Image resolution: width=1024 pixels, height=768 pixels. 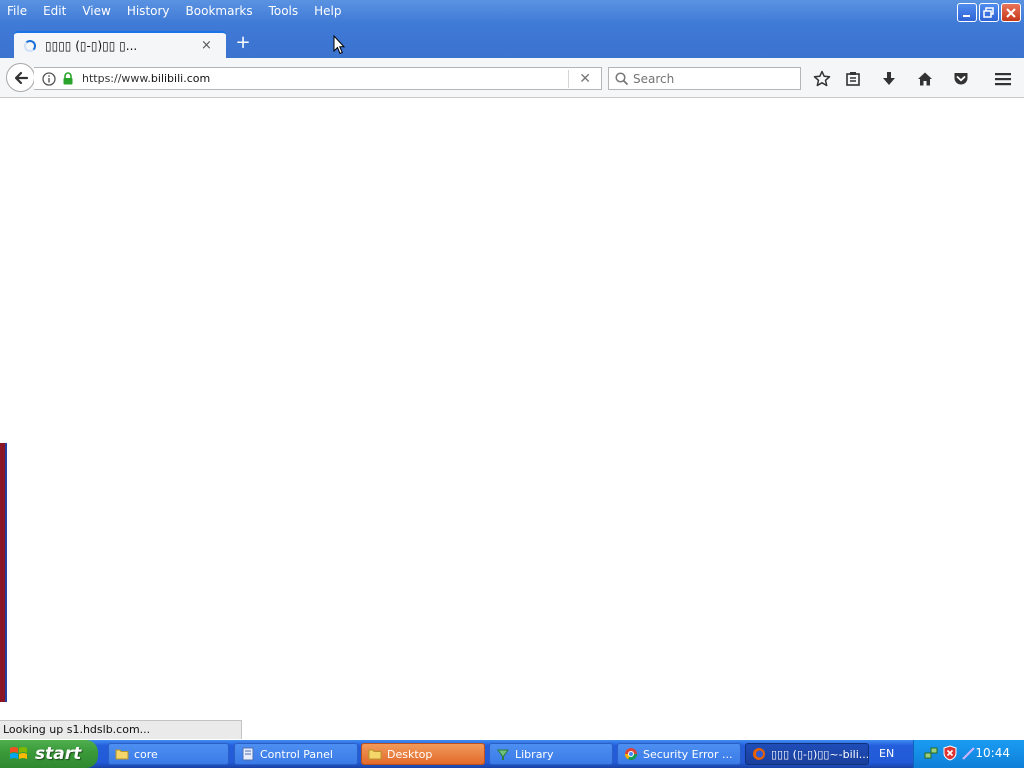 I want to click on navigation-toolbar: https://www.bilibili.com ✕, so click(x=512, y=78).